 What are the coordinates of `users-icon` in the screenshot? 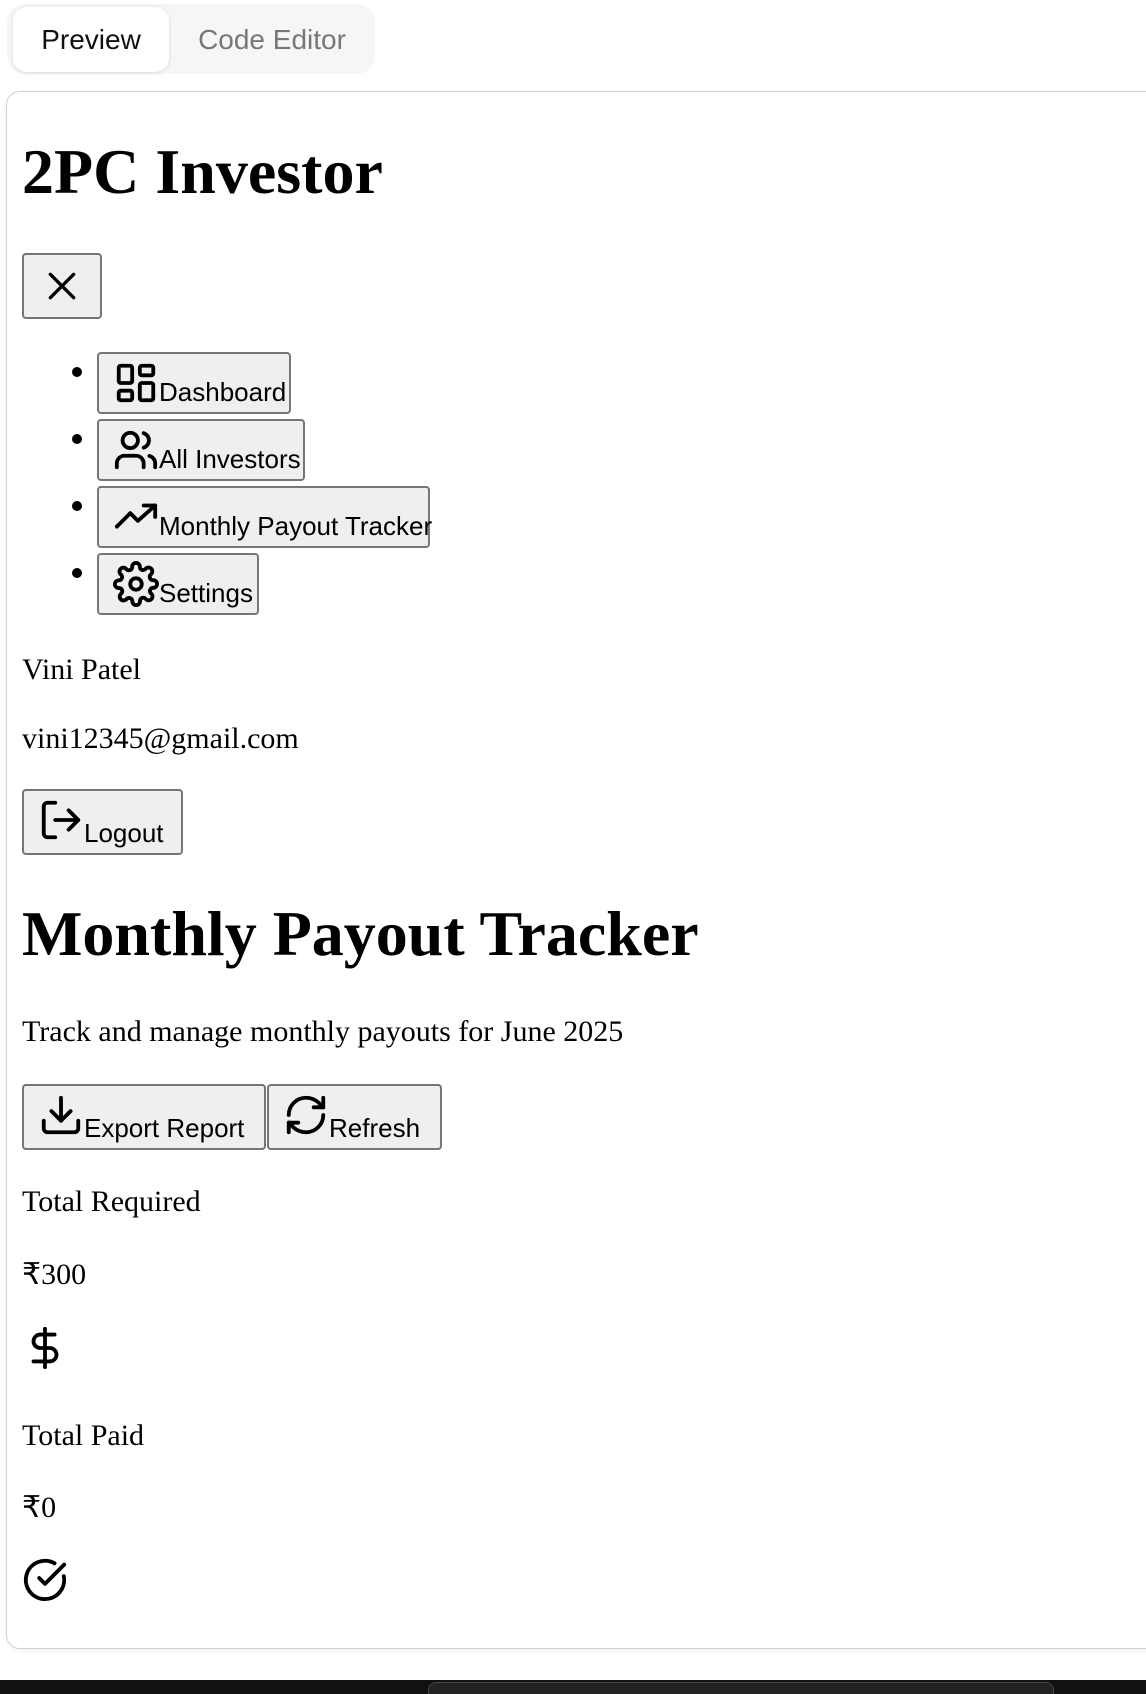 It's located at (136, 450).